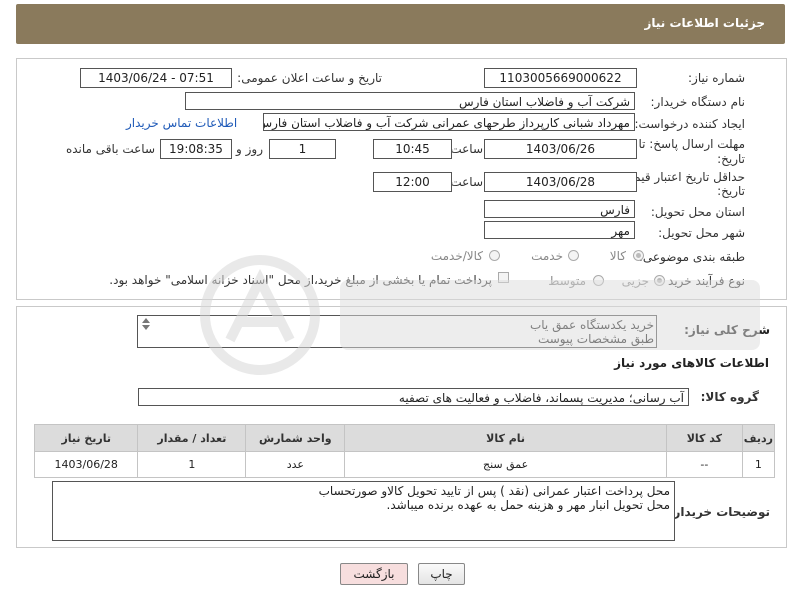 The width and height of the screenshot is (789, 598). Describe the element at coordinates (758, 464) in the screenshot. I see `cell-row: 1` at that location.